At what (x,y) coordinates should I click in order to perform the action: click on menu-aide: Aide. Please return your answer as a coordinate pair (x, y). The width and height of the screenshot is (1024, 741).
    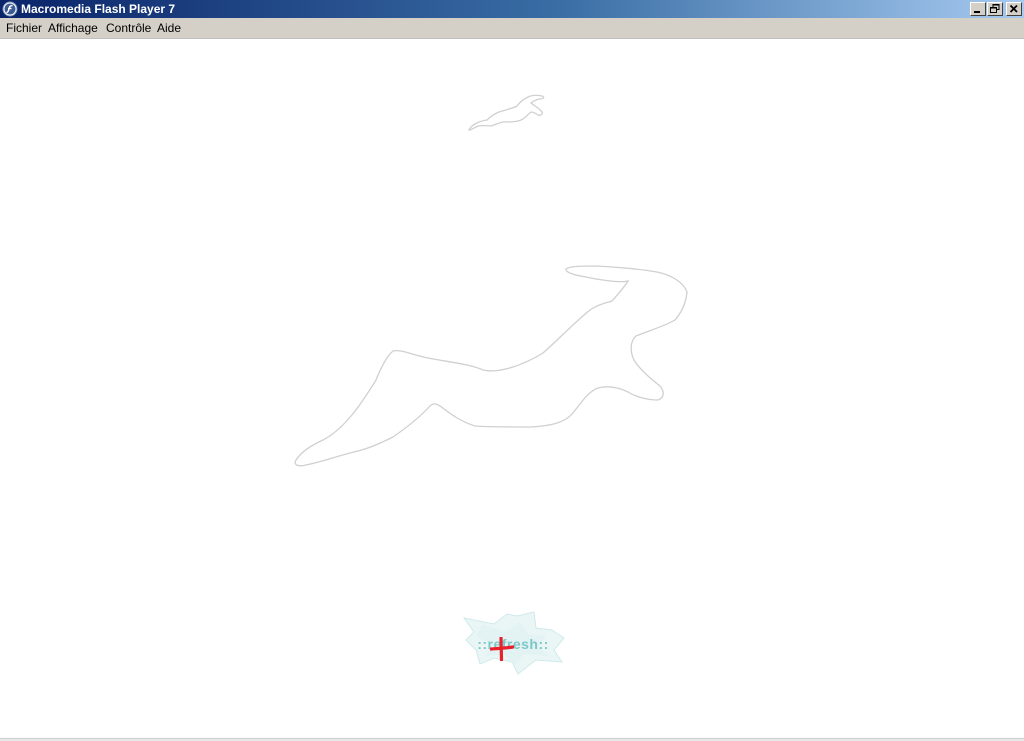
    Looking at the image, I should click on (169, 28).